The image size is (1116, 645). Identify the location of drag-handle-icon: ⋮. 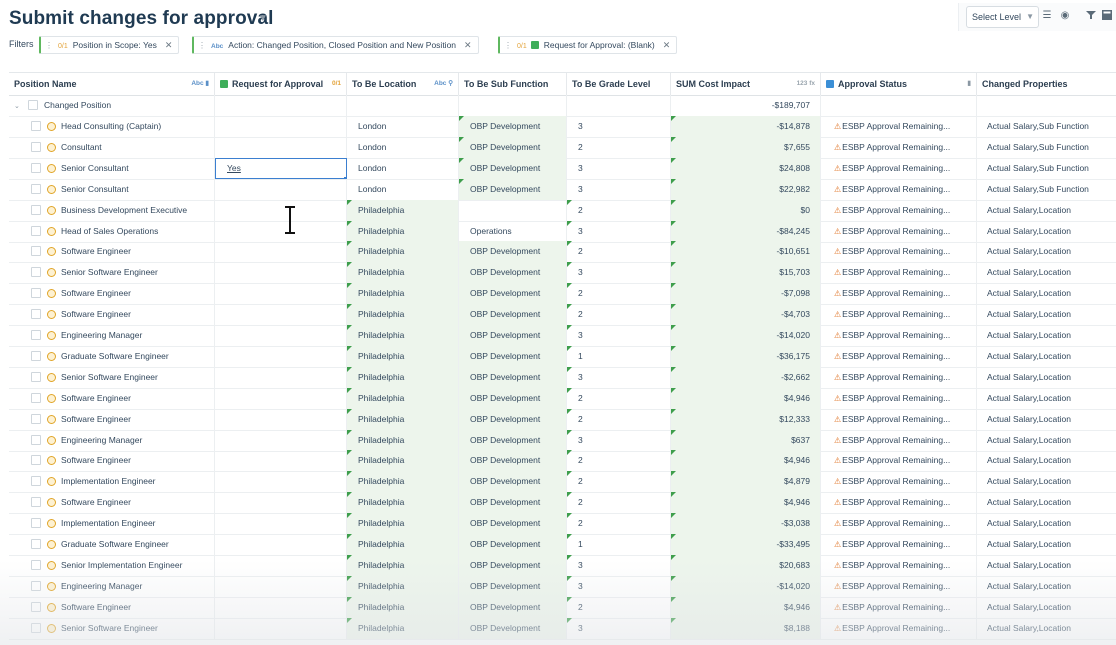
(202, 46).